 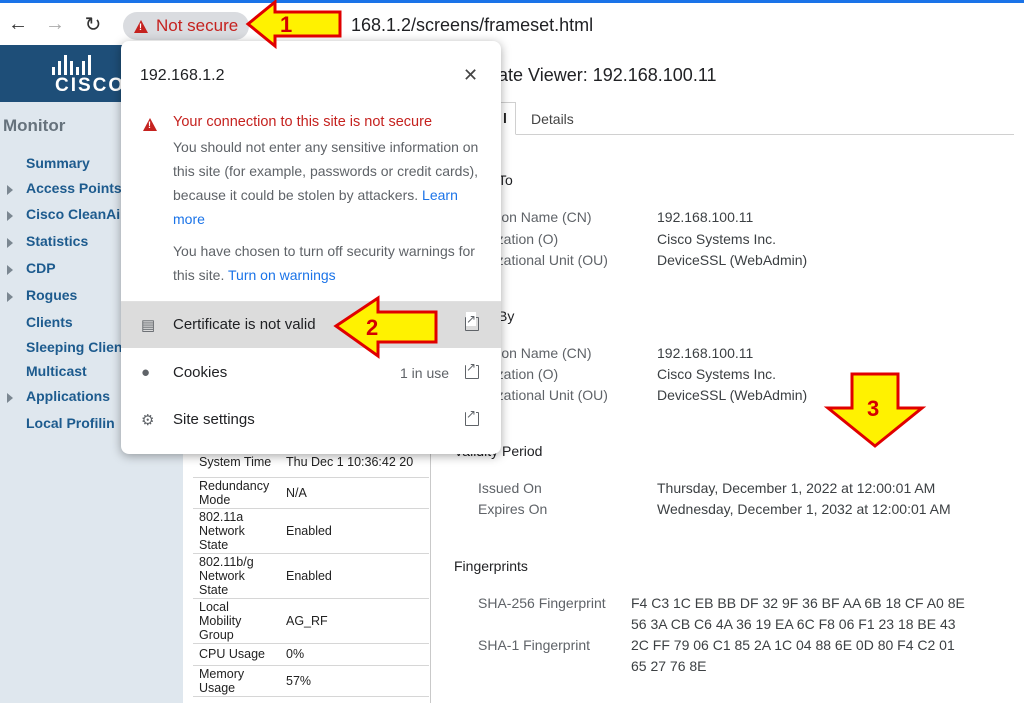 I want to click on cookie-icon: ●, so click(x=146, y=372).